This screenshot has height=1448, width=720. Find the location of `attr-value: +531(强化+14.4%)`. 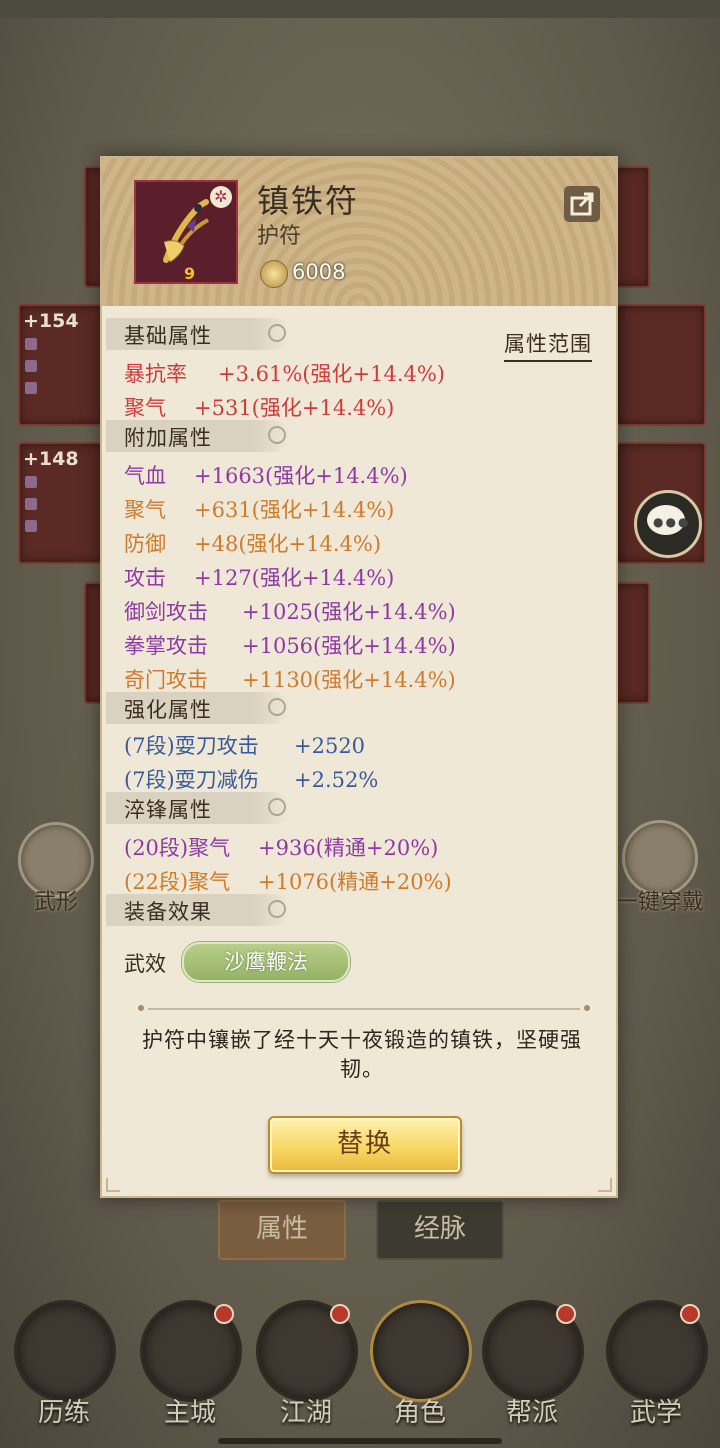

attr-value: +531(强化+14.4%) is located at coordinates (294, 408).